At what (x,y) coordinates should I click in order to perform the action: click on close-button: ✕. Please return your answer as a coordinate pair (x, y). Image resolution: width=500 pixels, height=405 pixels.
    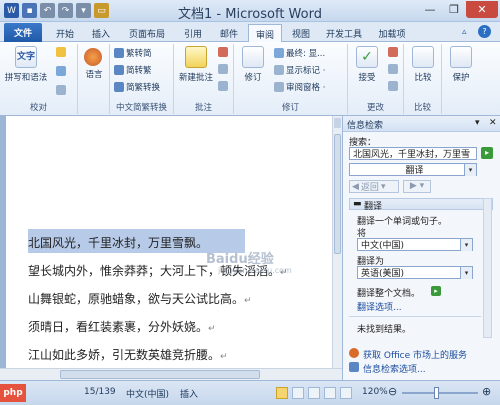
    Looking at the image, I should click on (482, 9).